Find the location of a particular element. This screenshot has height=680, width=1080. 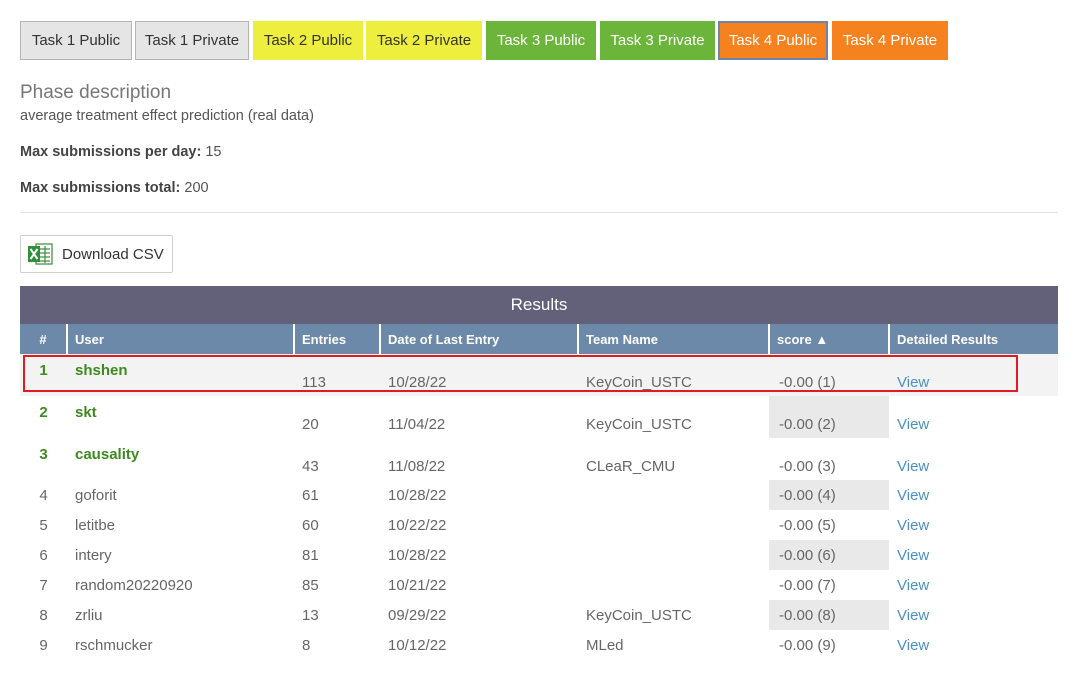

row-user: goforit is located at coordinates (96, 495).